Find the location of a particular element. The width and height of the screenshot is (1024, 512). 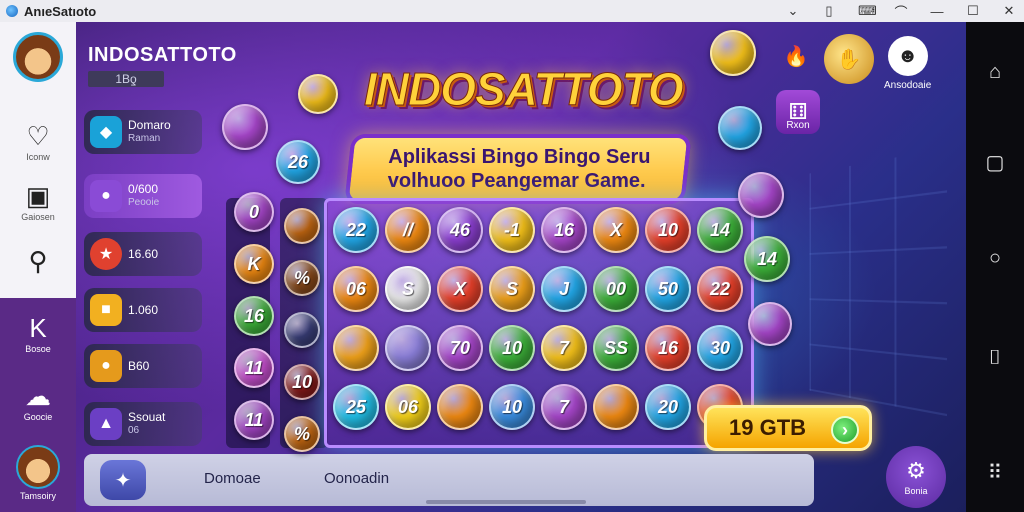

menu-card-4: ■ 1.060 is located at coordinates (143, 310).